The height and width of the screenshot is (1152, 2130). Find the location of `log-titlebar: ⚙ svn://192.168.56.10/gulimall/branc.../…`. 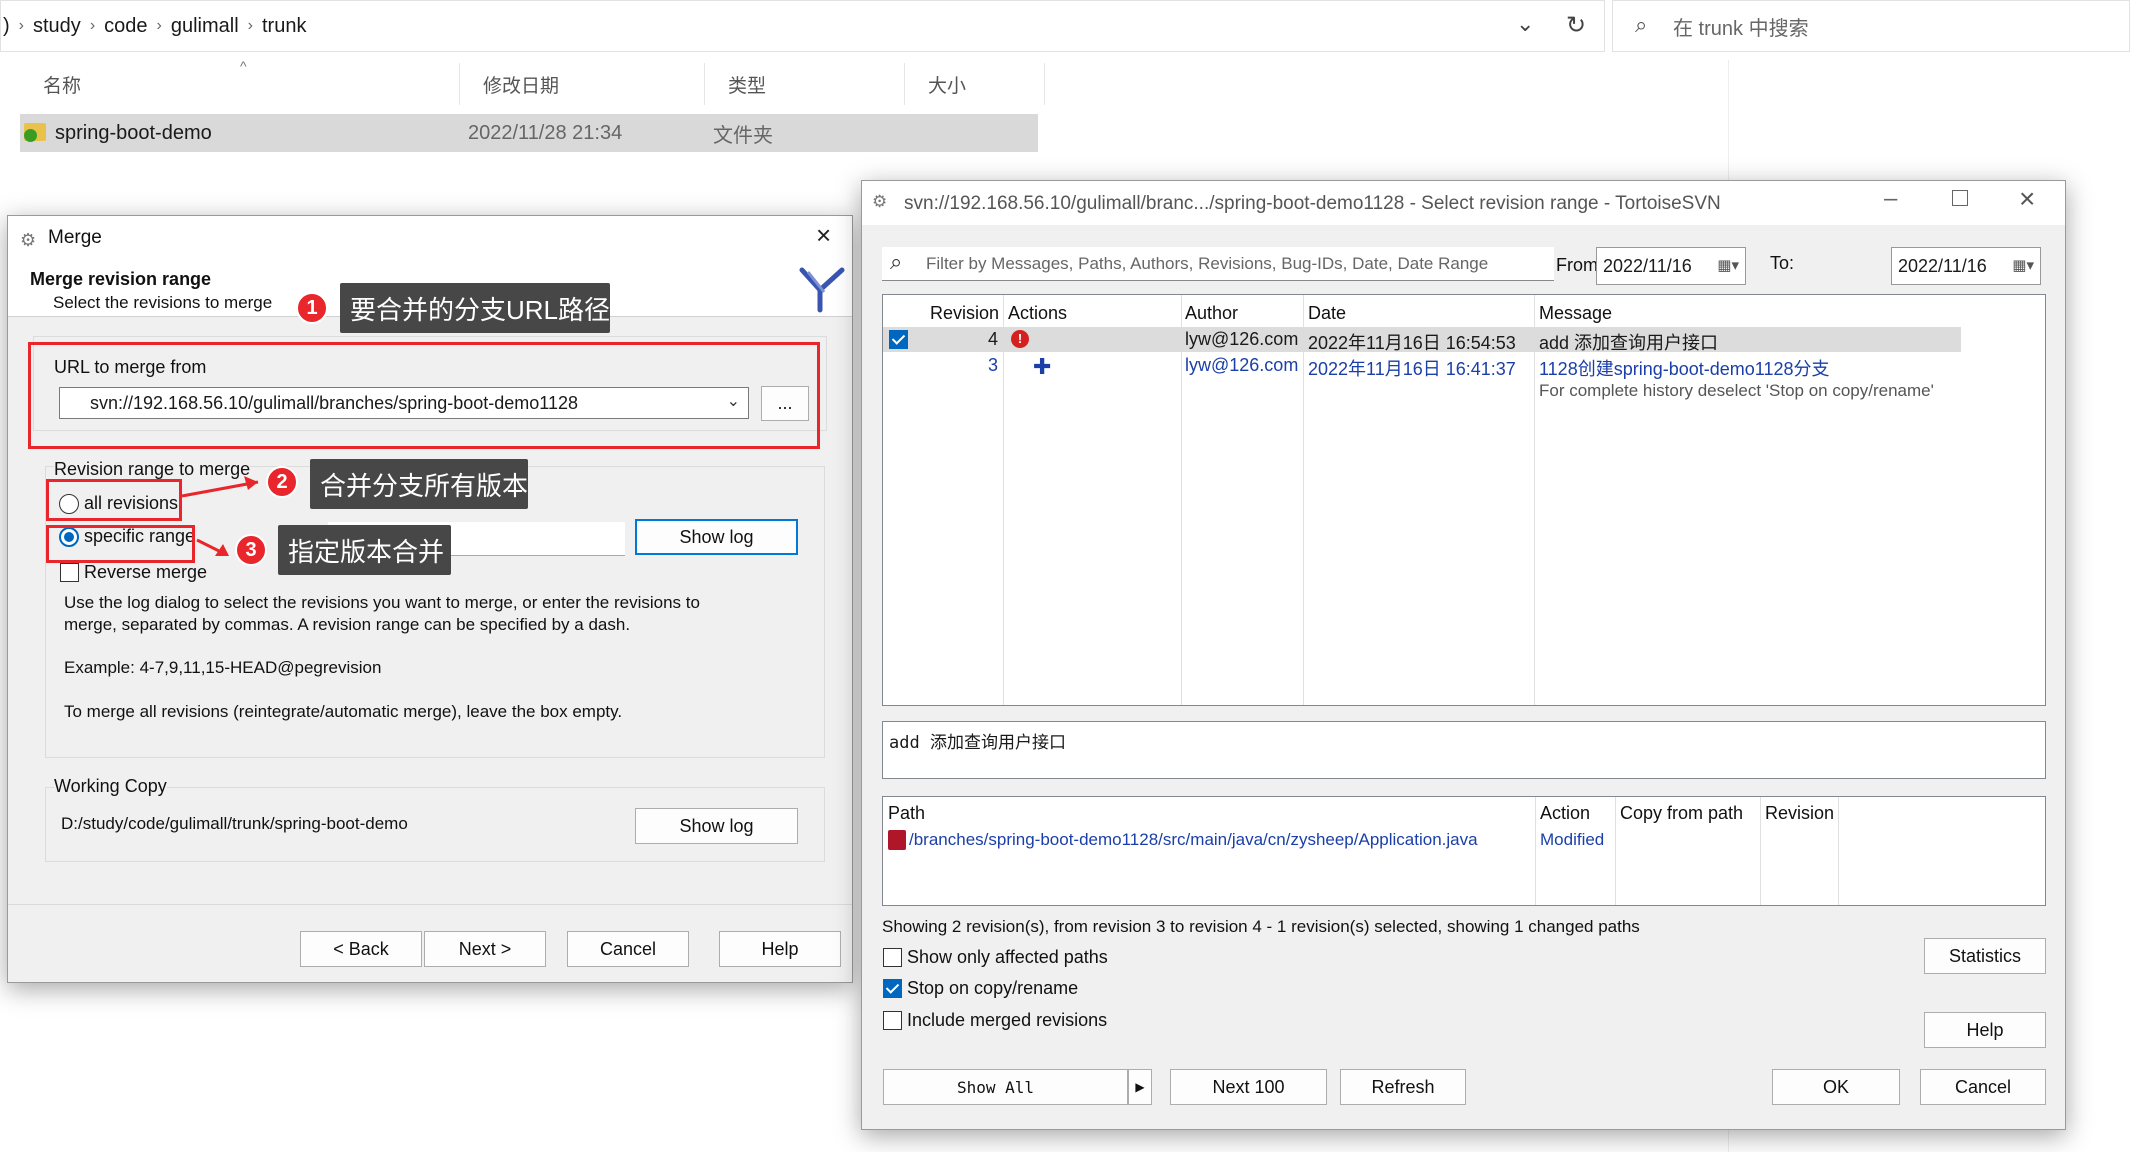

log-titlebar: ⚙ svn://192.168.56.10/gulimall/branc.../… is located at coordinates (1463, 203).